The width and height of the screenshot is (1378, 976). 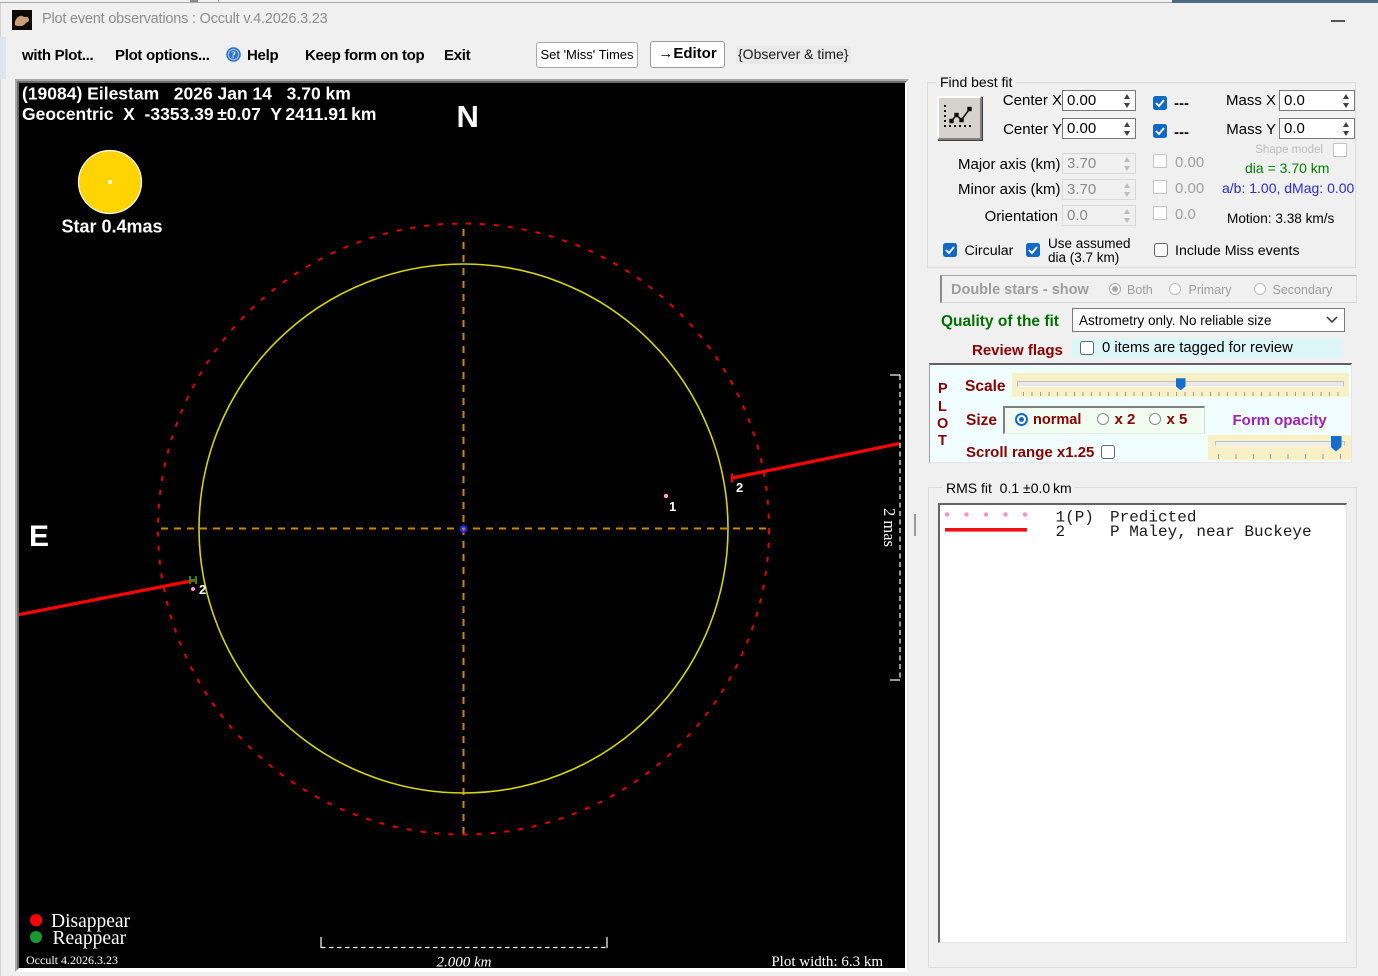 I want to click on svg-text: Occult 4.2026.3.23, so click(x=72, y=960).